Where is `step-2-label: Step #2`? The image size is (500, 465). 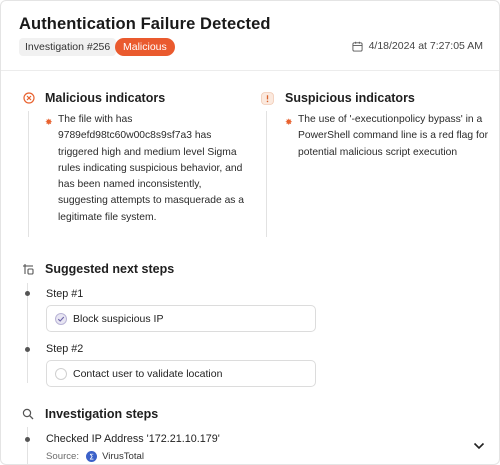 step-2-label: Step #2 is located at coordinates (65, 349).